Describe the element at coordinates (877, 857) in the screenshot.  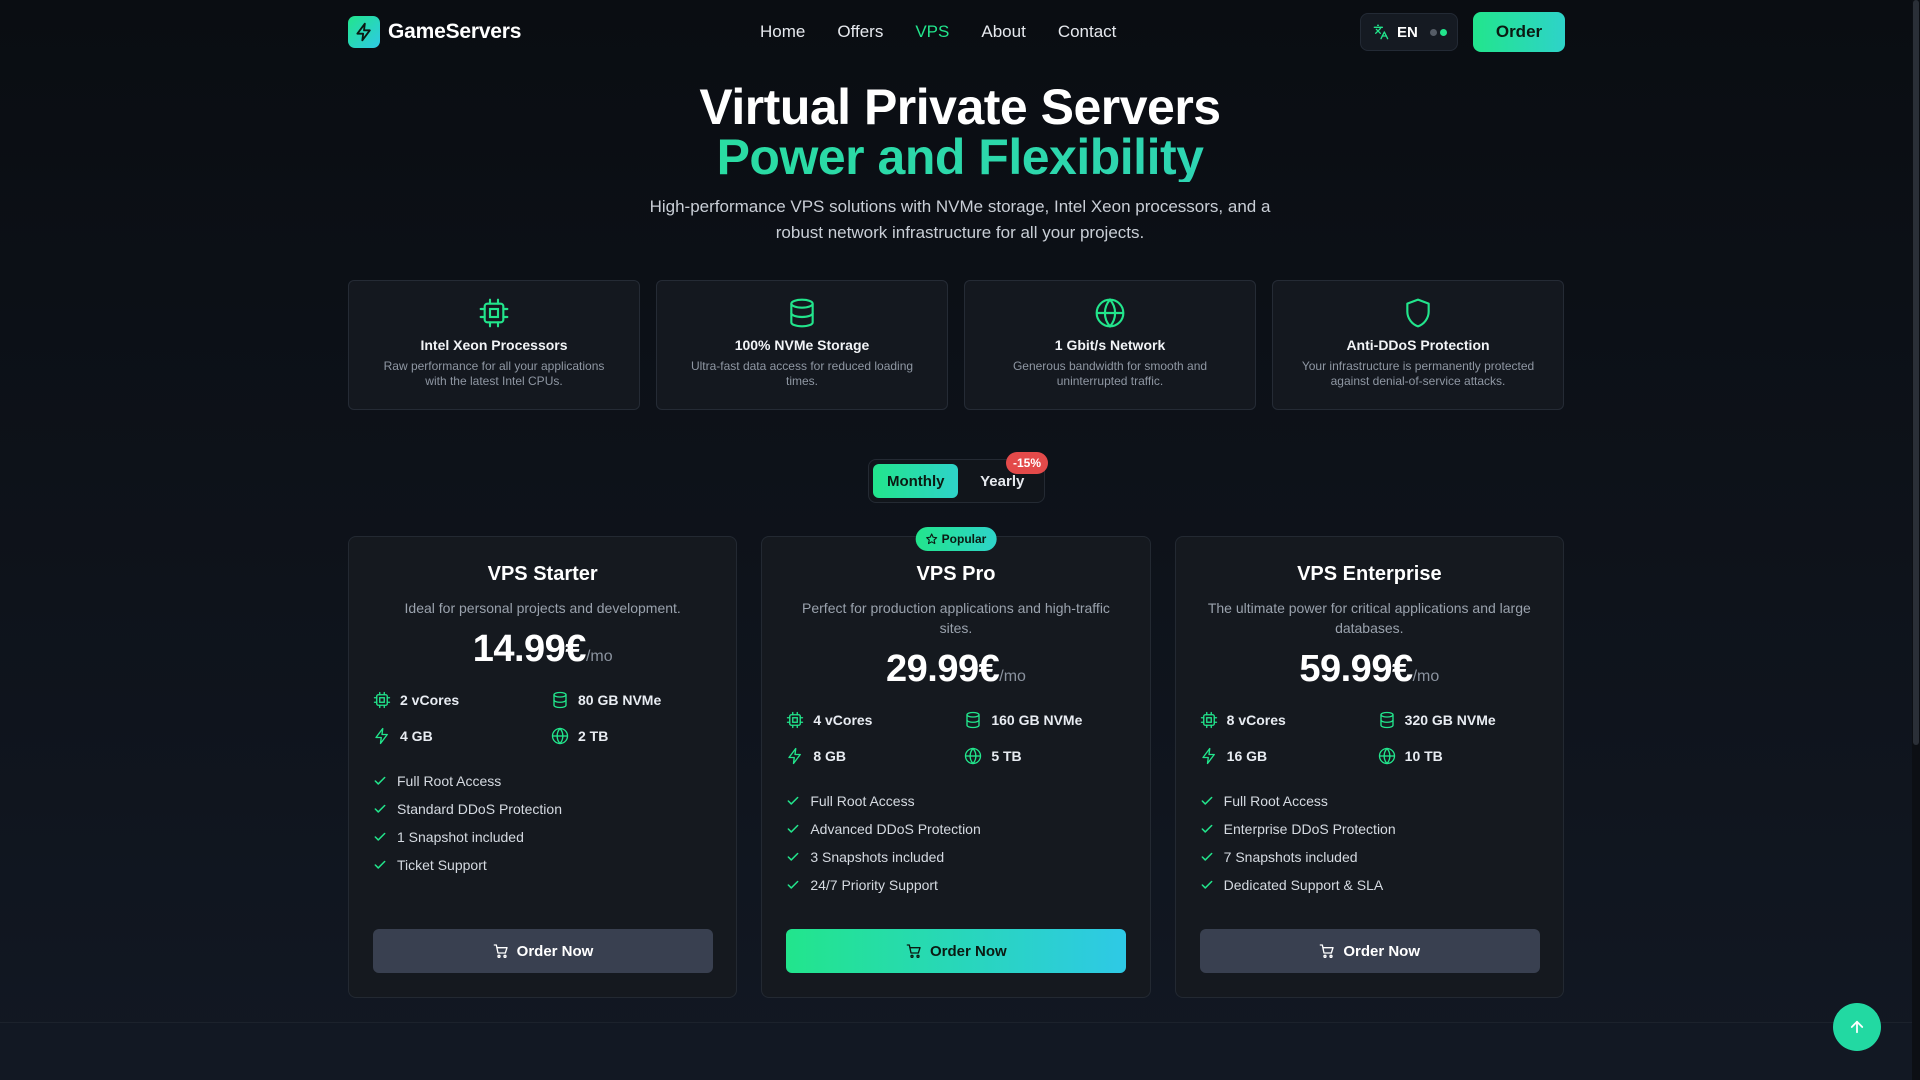
I see `list-item-label: 3 Snapshots included` at that location.